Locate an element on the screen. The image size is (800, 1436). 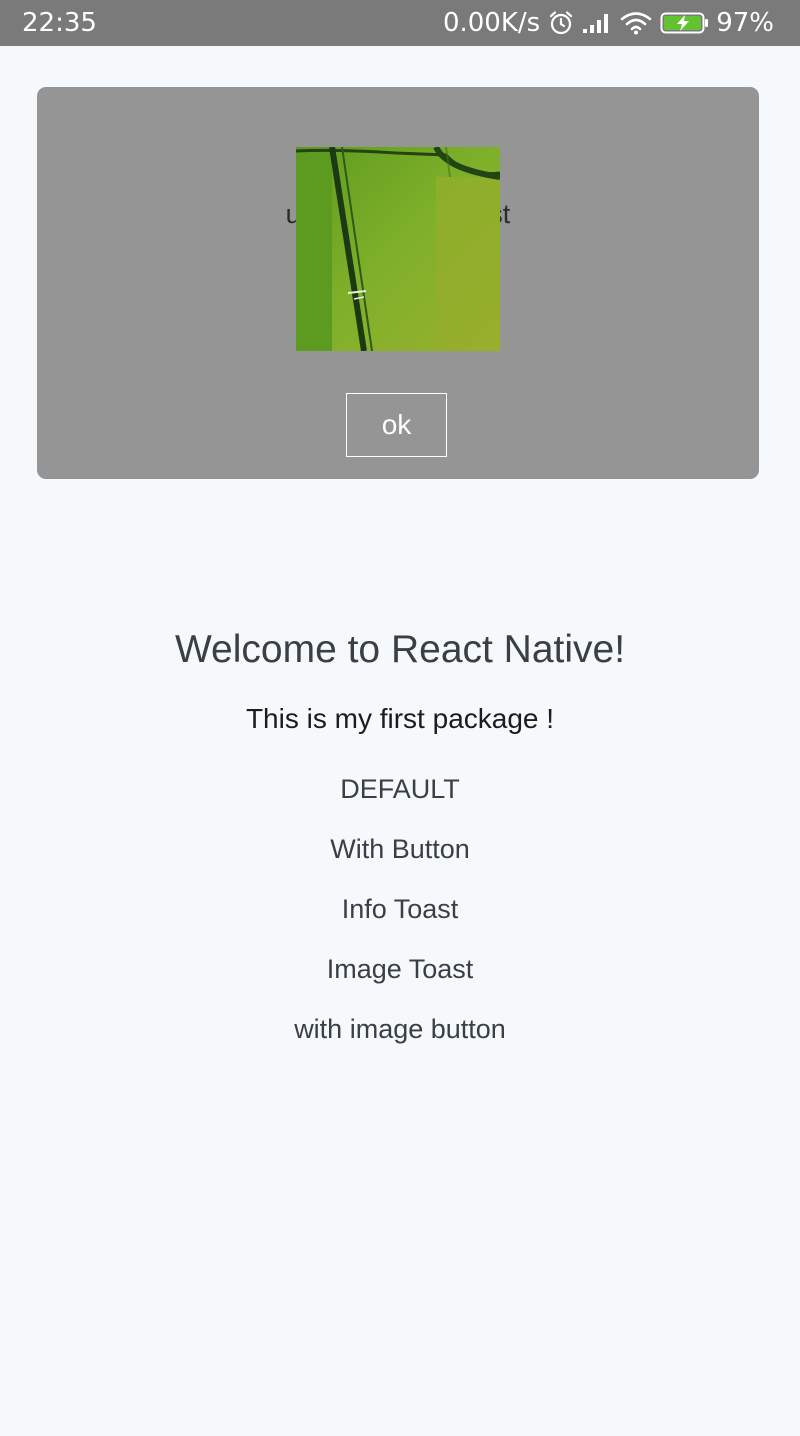
welcome-title: Welcome to React Native! is located at coordinates (400, 649).